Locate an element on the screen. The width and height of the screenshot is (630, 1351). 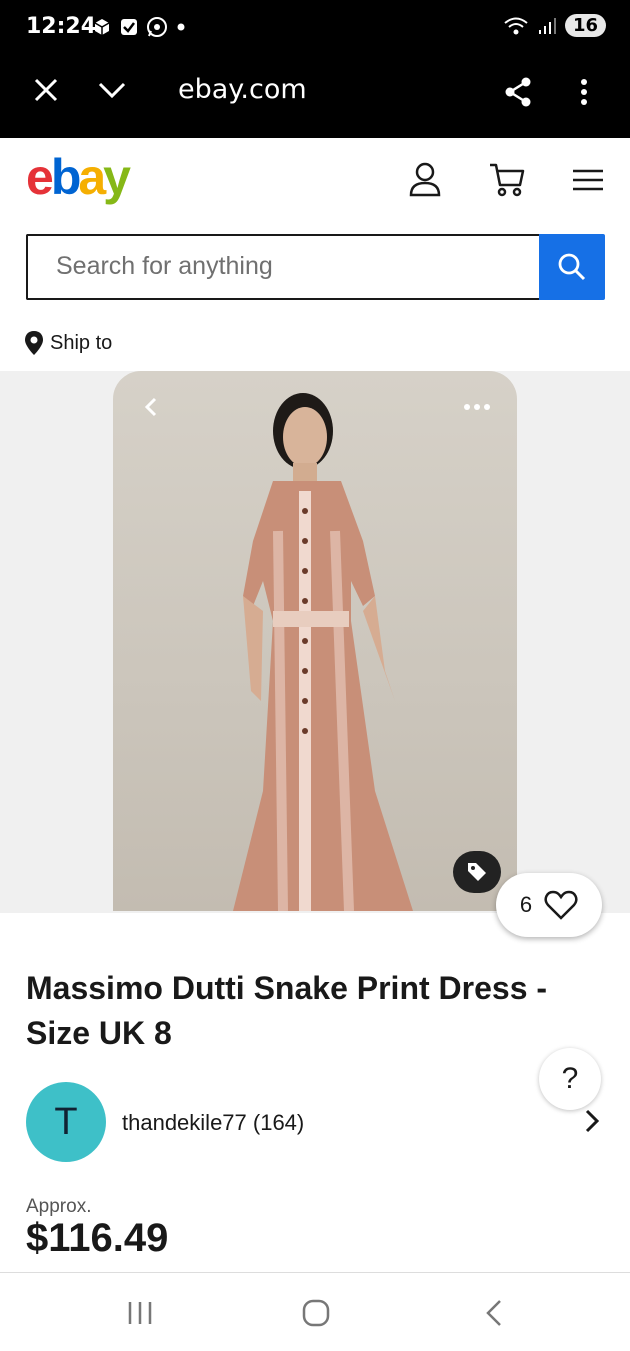
share-button is located at coordinates (518, 92).